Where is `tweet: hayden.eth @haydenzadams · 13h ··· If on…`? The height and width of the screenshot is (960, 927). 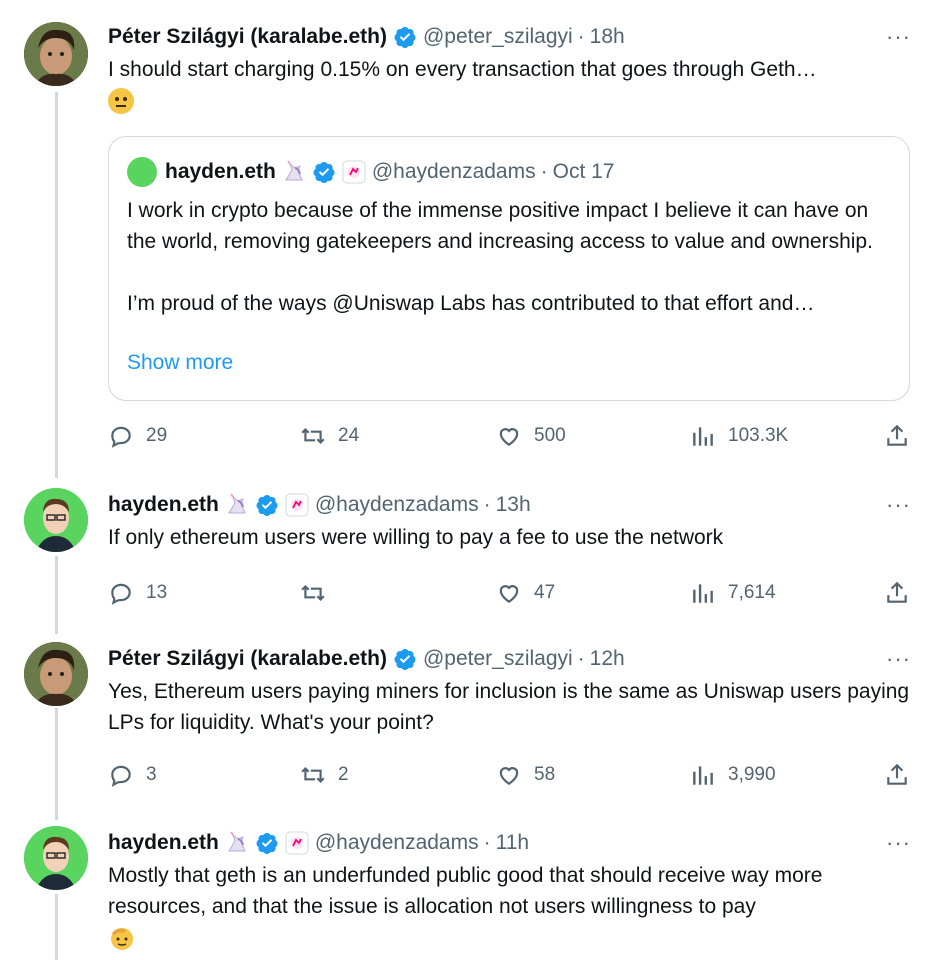
tweet: hayden.eth @haydenzadams · 13h ··· If on… is located at coordinates (509, 521).